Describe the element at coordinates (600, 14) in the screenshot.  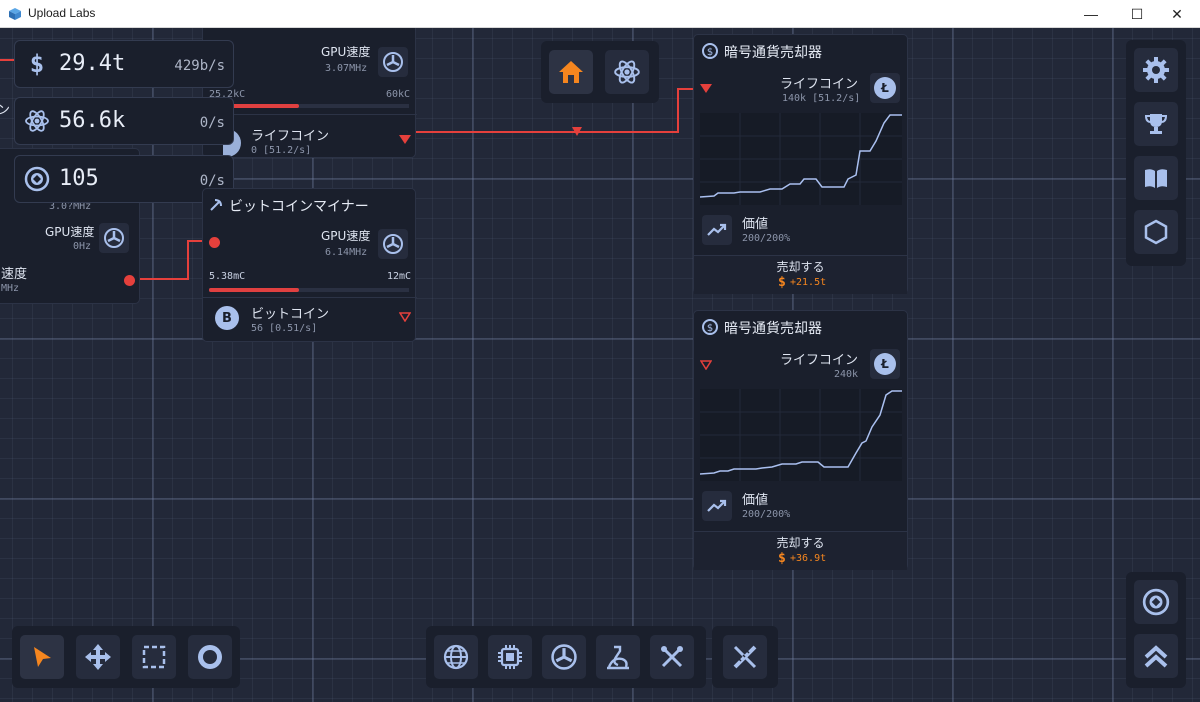
I see `window-titlebar: Upload Labs — ☐ ✕` at that location.